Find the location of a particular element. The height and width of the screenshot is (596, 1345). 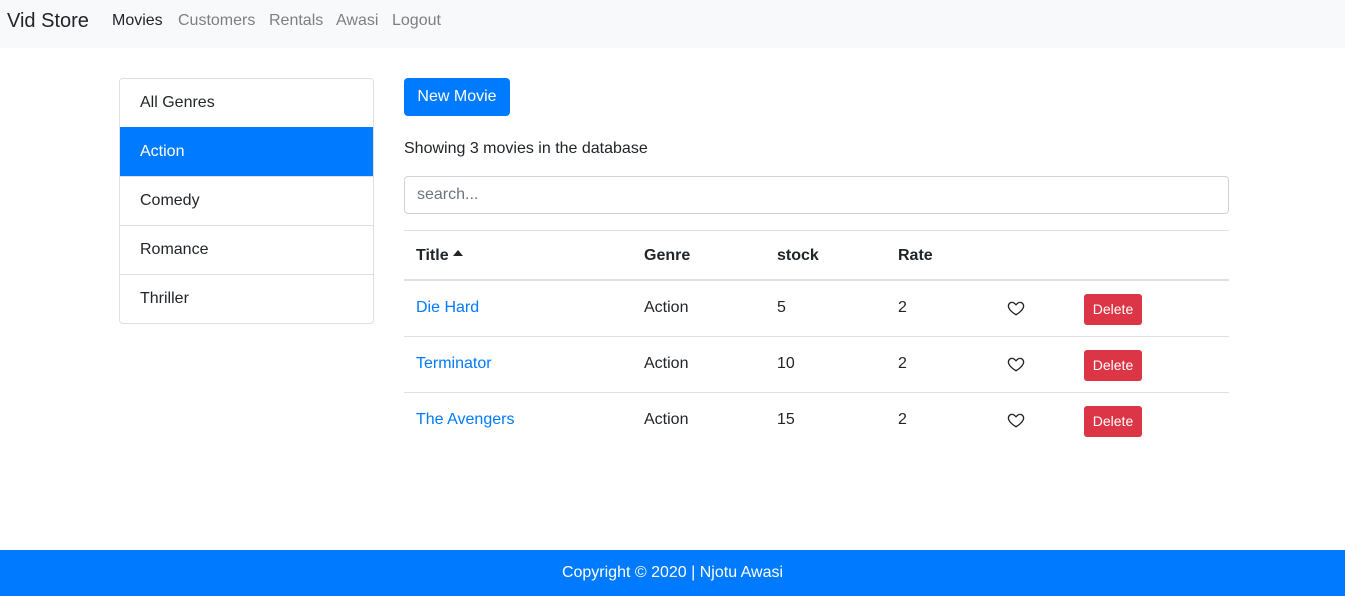

brand-logo: Vid Store is located at coordinates (48, 21).